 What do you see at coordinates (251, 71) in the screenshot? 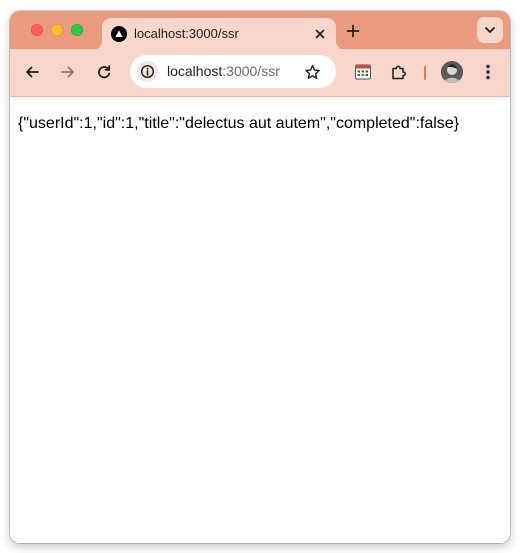
I see `url-path: :3000/ssr` at bounding box center [251, 71].